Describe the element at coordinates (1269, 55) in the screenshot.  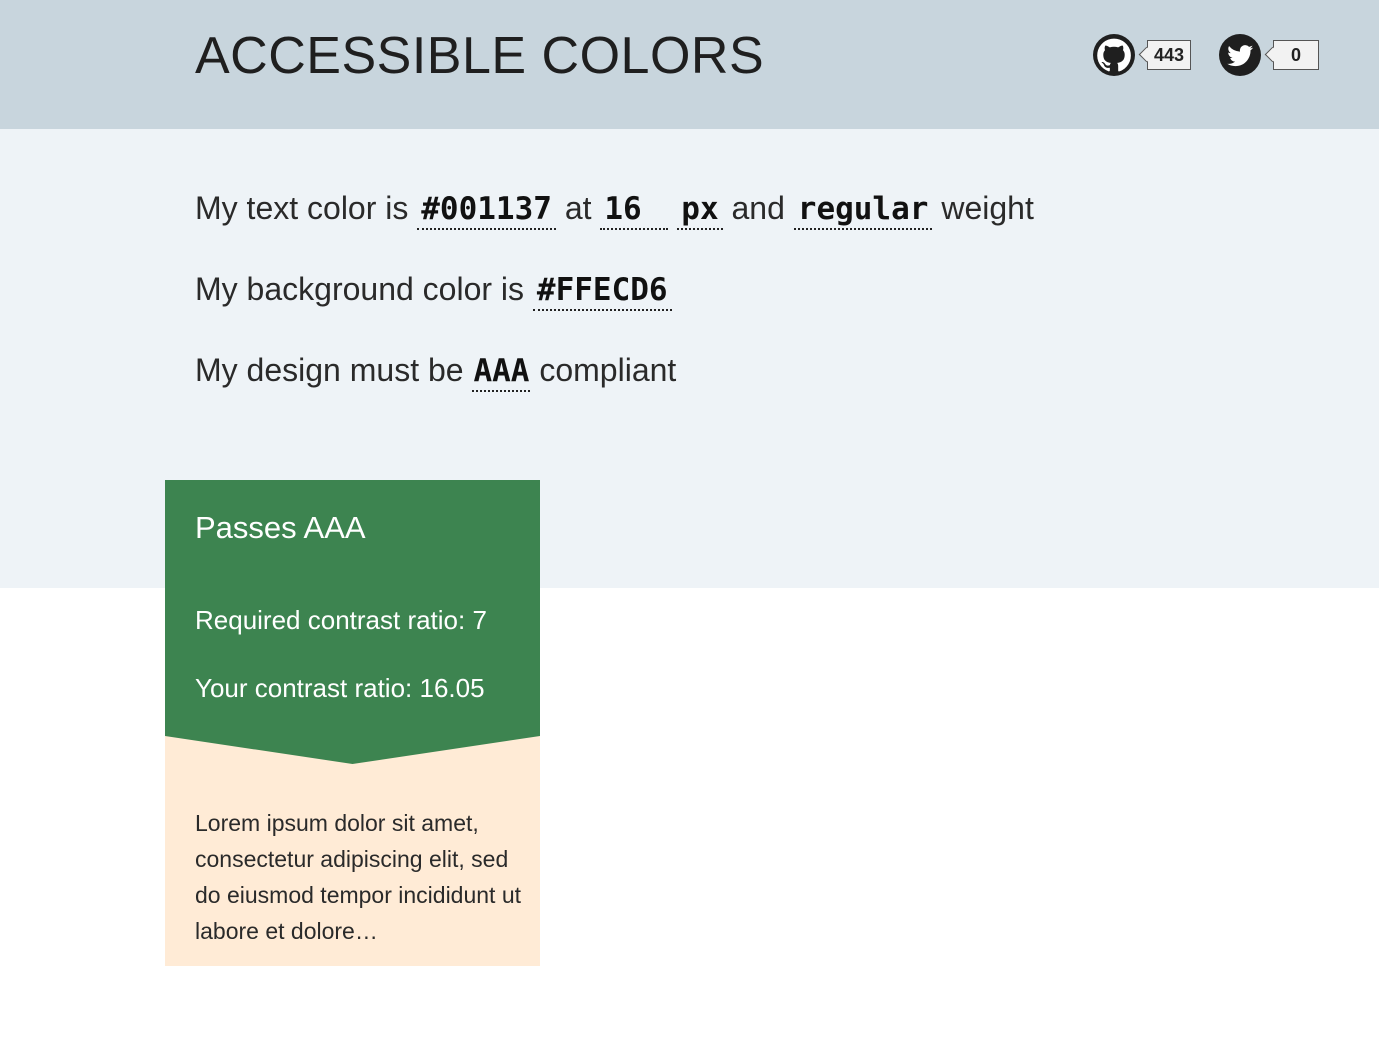
I see `twitter-share-widget: 0` at that location.